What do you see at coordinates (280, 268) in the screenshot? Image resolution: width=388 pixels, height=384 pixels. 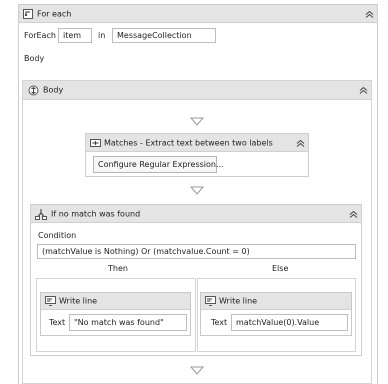 I see `else-label: Else` at bounding box center [280, 268].